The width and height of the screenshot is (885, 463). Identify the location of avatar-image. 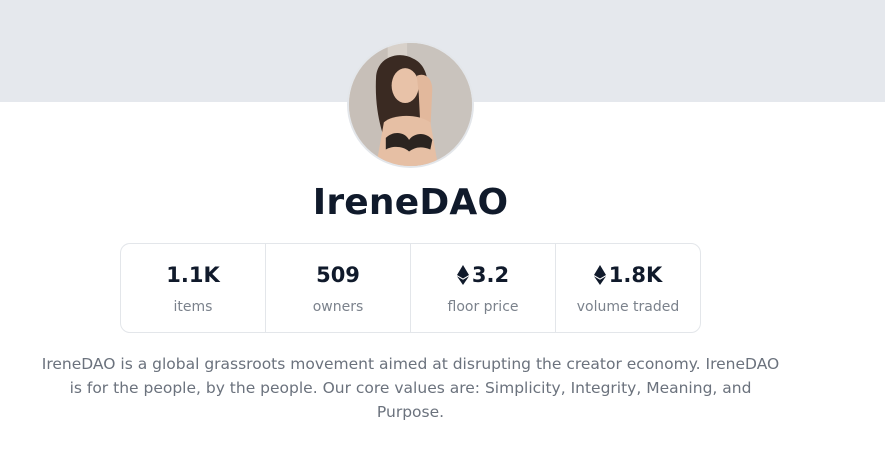
(410, 104).